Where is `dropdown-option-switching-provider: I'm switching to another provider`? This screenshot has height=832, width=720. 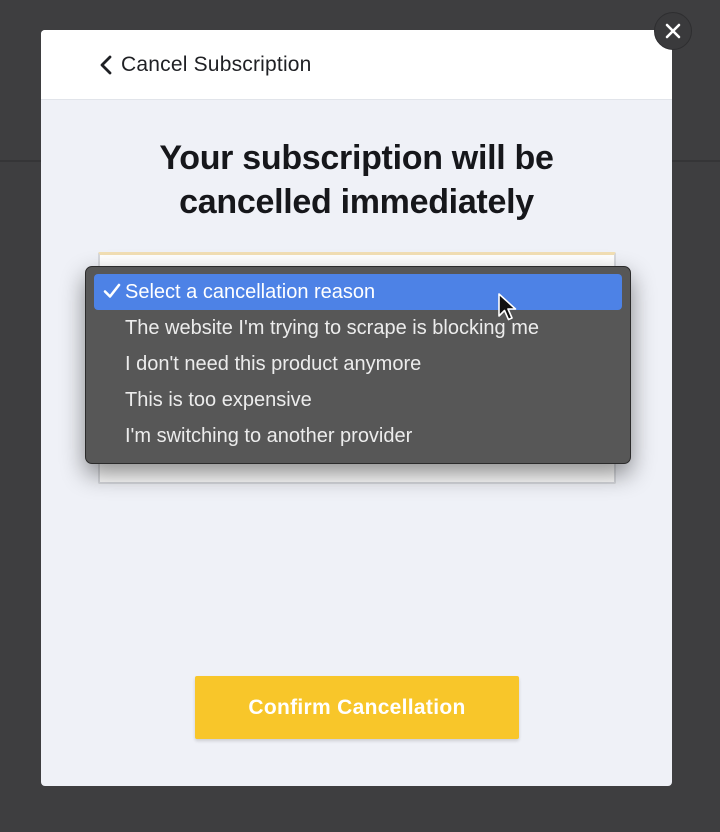
dropdown-option-switching-provider: I'm switching to another provider is located at coordinates (358, 436).